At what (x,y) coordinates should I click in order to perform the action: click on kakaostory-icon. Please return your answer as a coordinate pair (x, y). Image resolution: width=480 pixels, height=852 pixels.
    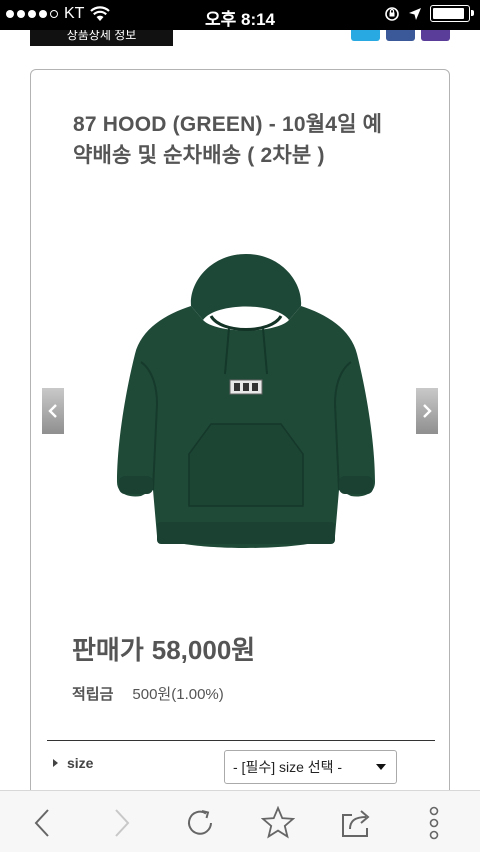
    Looking at the image, I should click on (435, 35).